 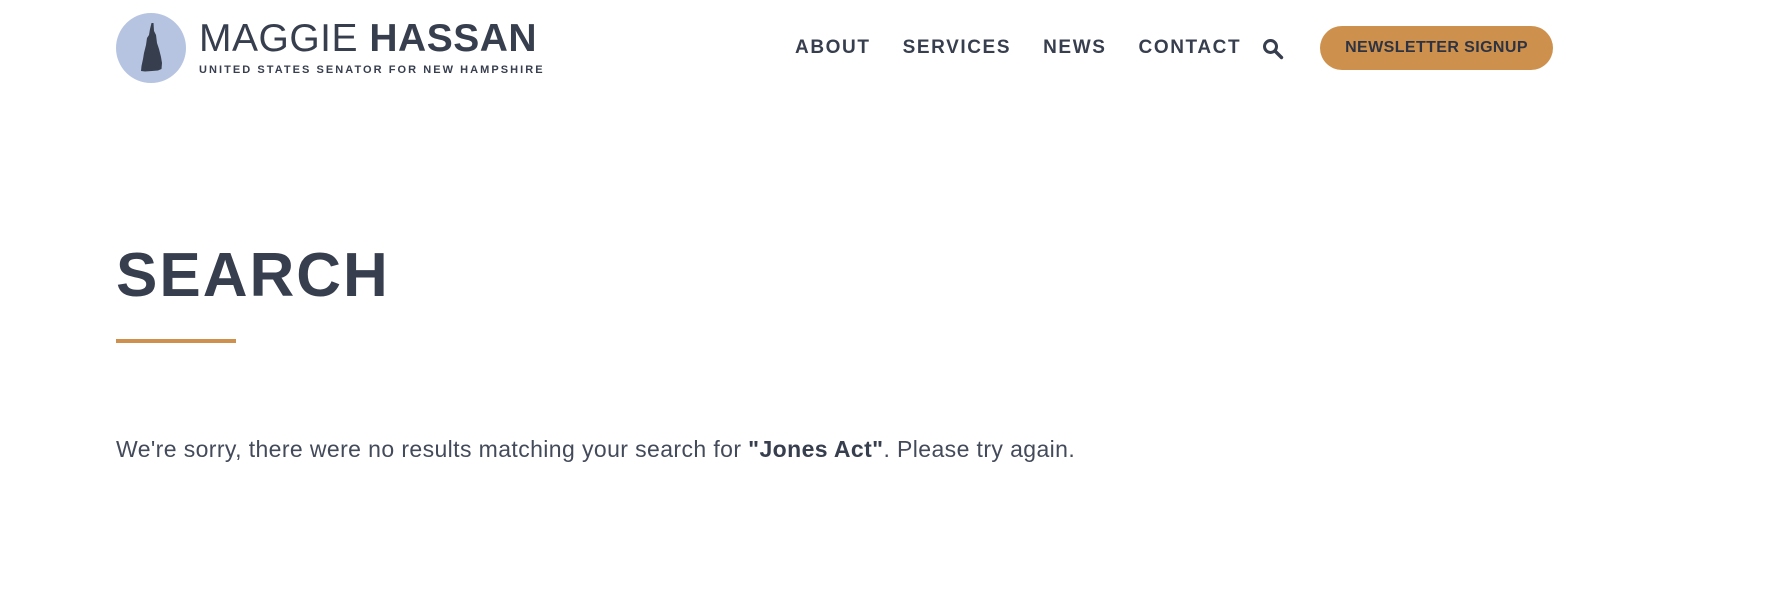 I want to click on nav-news: NEWS, so click(x=1074, y=48).